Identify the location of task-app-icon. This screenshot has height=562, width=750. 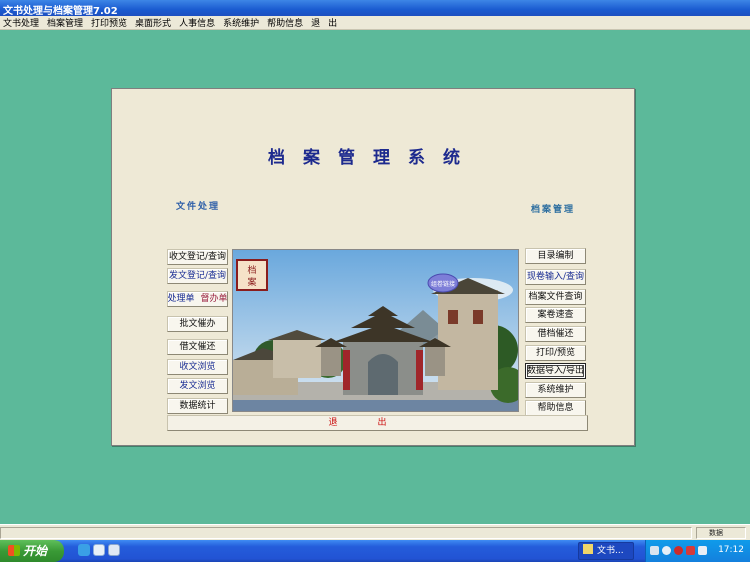
(588, 549).